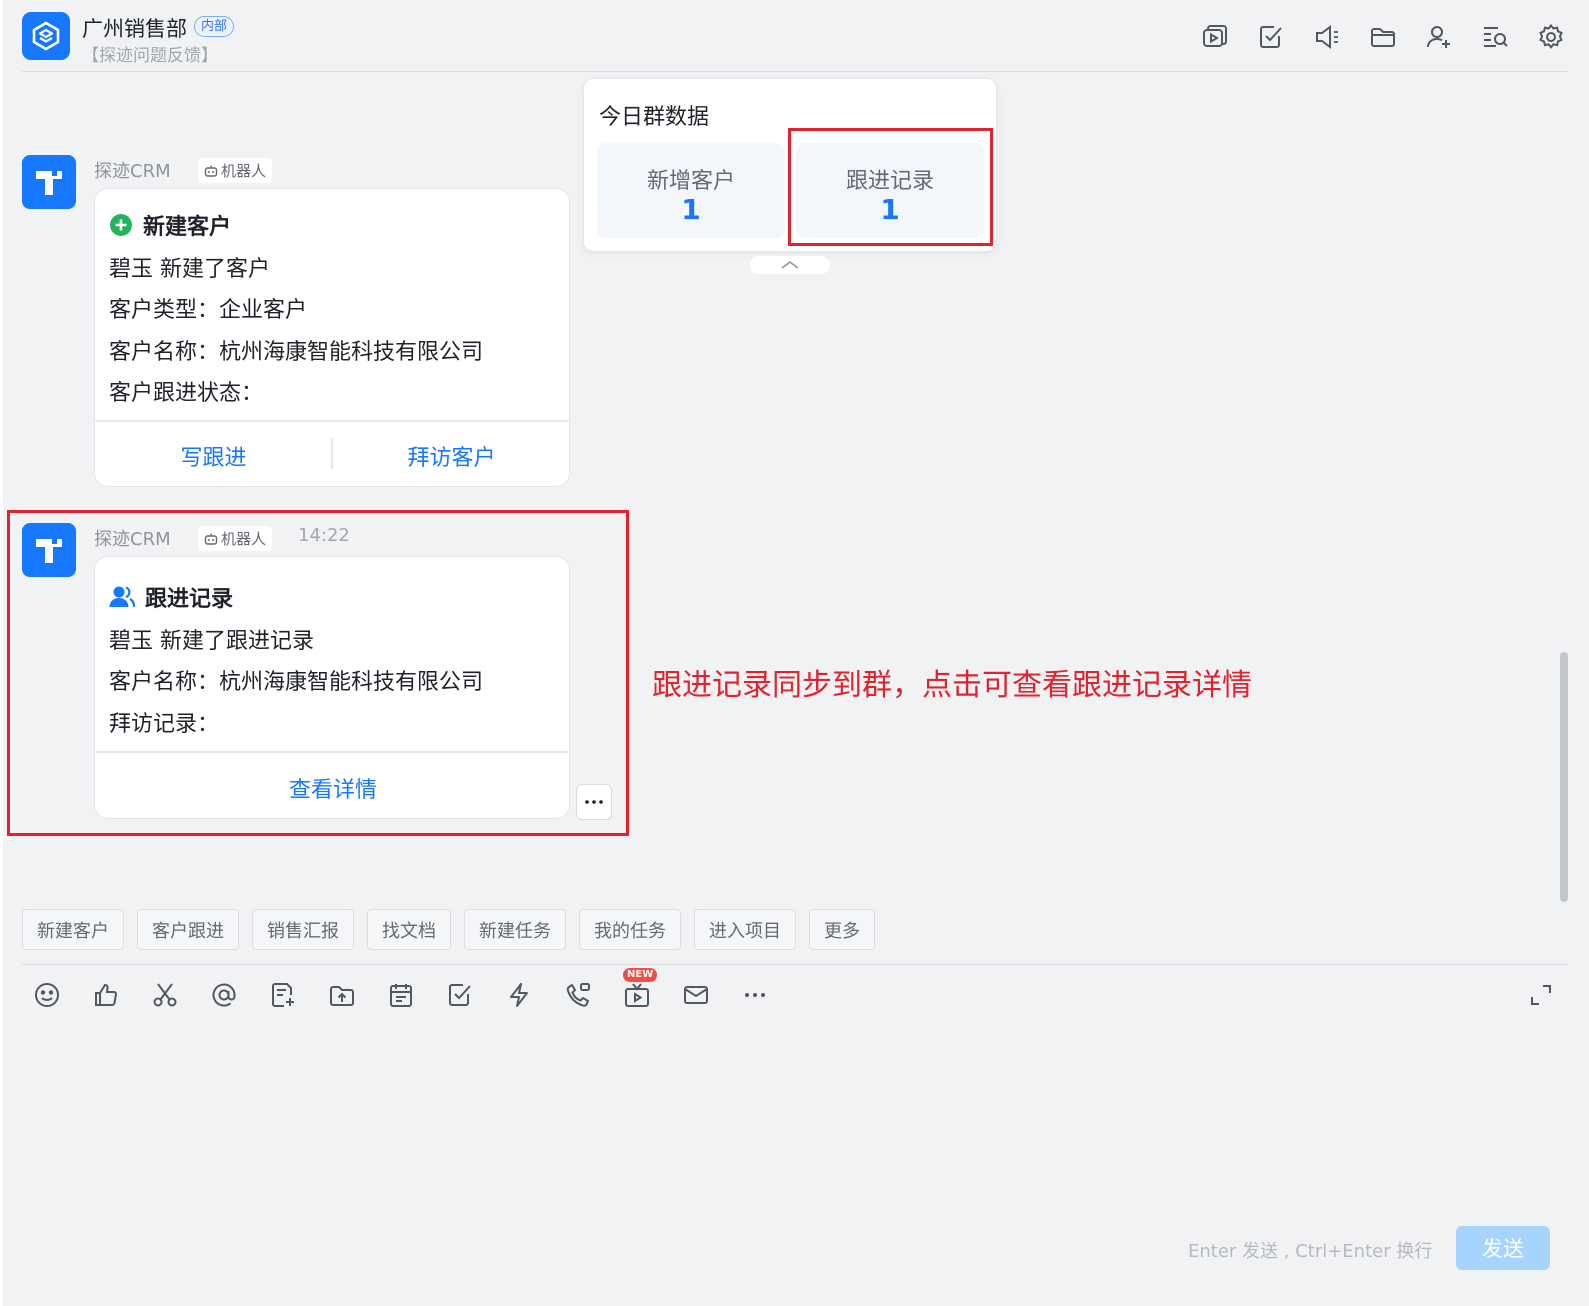 Image resolution: width=1589 pixels, height=1306 pixels. I want to click on card-line: 拜访记录：, so click(164, 724).